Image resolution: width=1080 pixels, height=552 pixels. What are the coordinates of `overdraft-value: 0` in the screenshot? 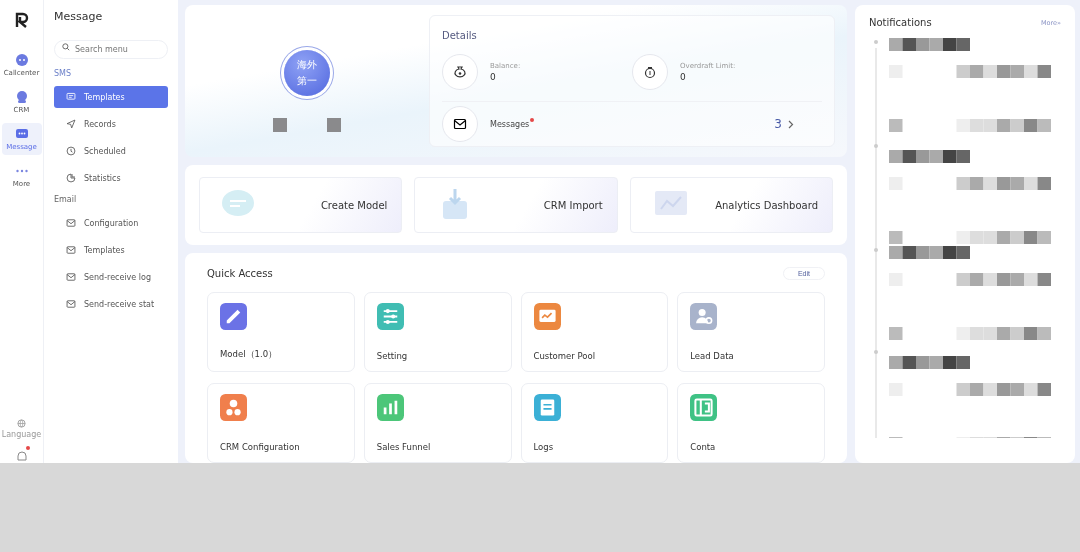 It's located at (683, 77).